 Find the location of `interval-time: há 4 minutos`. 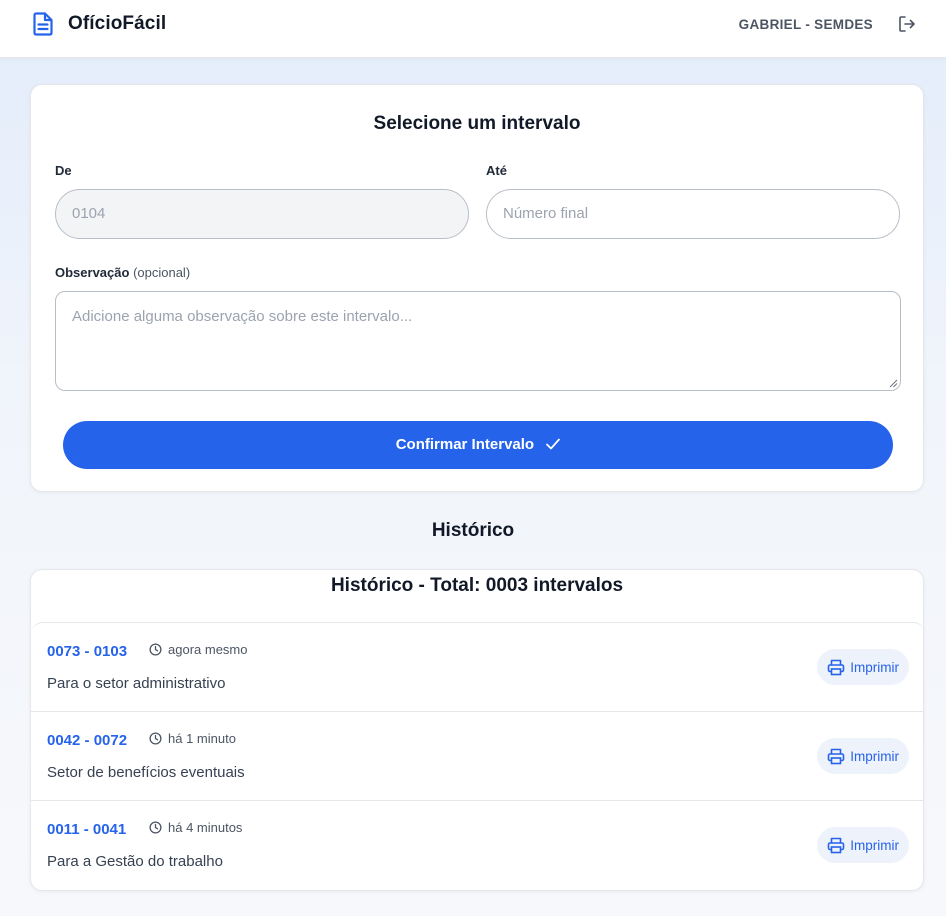

interval-time: há 4 minutos is located at coordinates (195, 827).